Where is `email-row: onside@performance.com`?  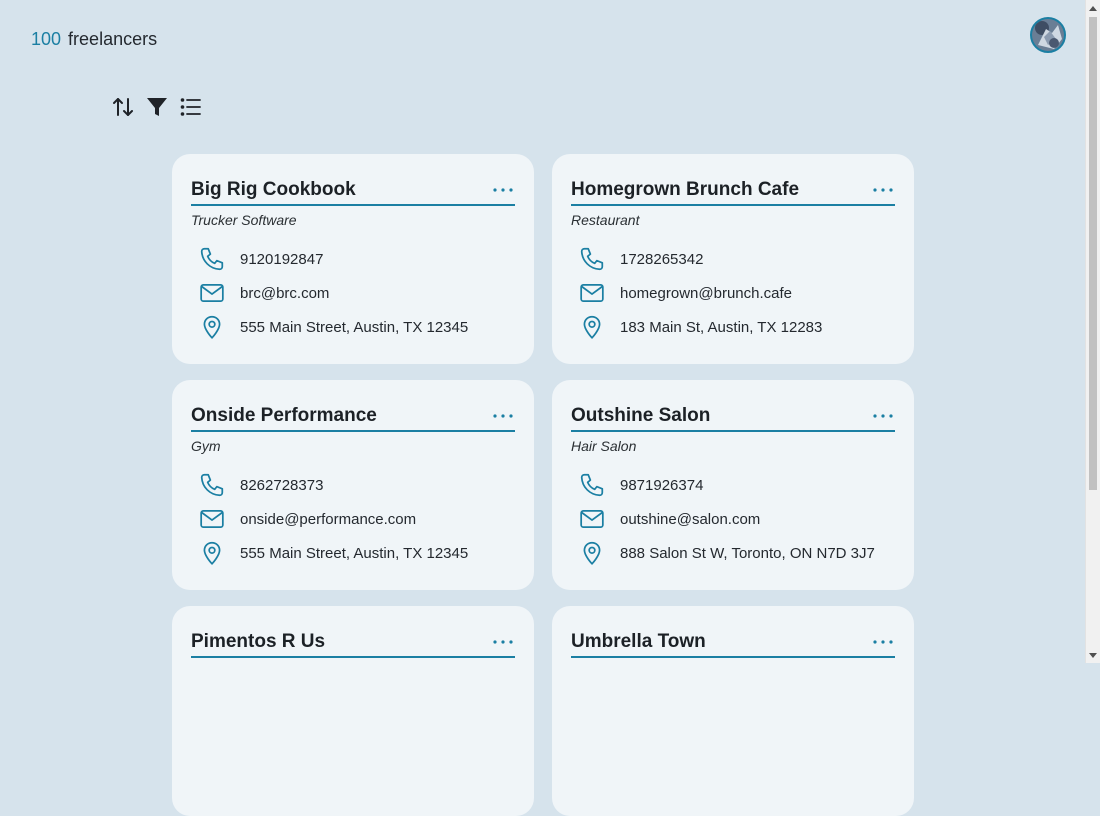 email-row: onside@performance.com is located at coordinates (353, 519).